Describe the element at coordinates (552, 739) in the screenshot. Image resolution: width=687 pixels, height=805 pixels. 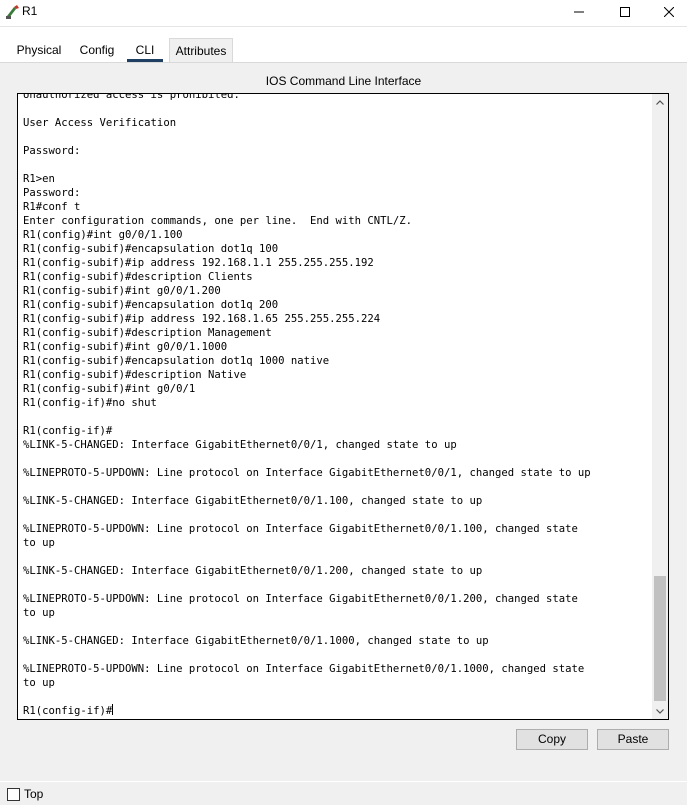
I see `copy-button: Copy` at that location.